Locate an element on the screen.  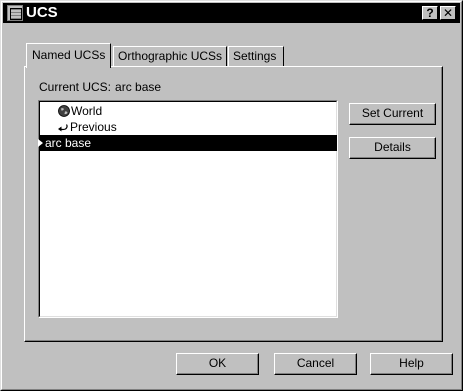
list-item-arc-base: arc base is located at coordinates (187, 143).